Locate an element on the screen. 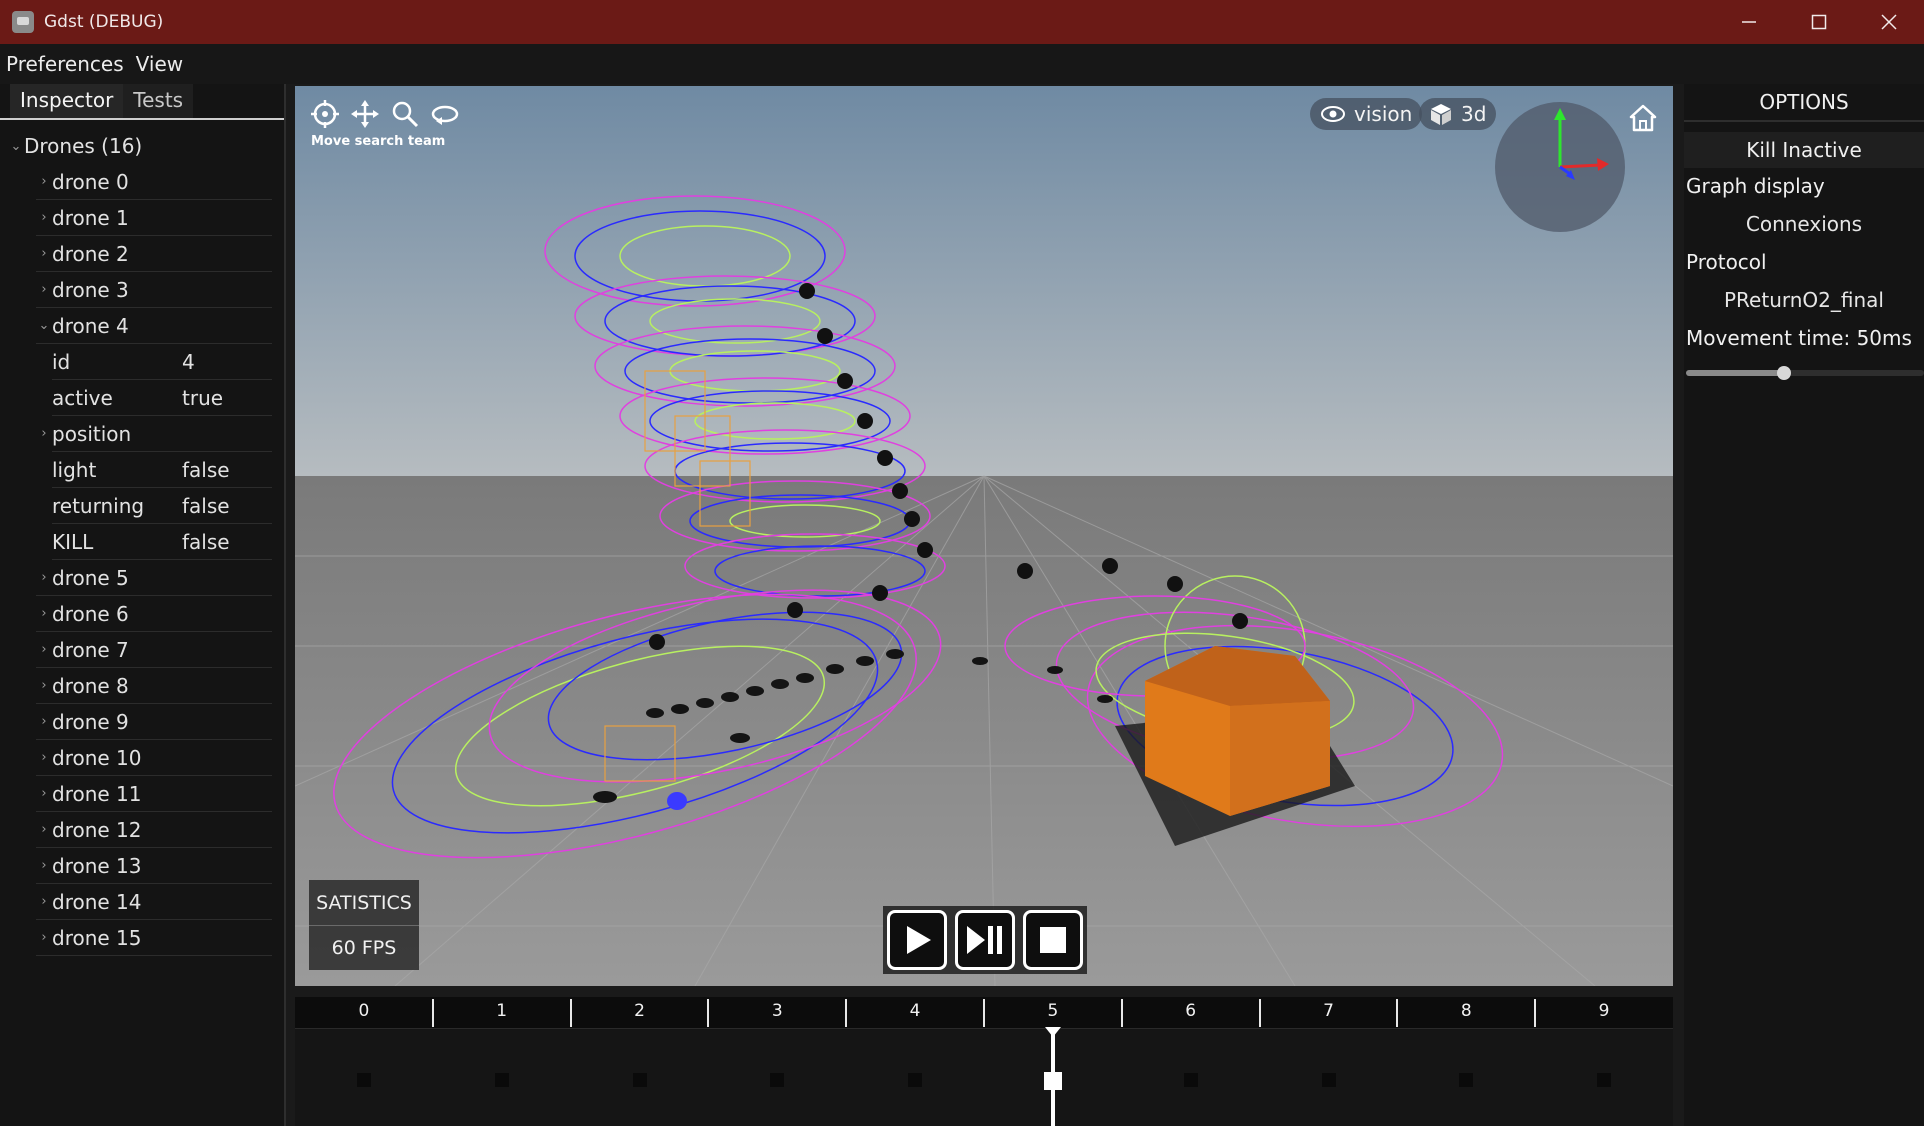 This screenshot has height=1126, width=1924. tree-item-label: drone 10 is located at coordinates (97, 757).